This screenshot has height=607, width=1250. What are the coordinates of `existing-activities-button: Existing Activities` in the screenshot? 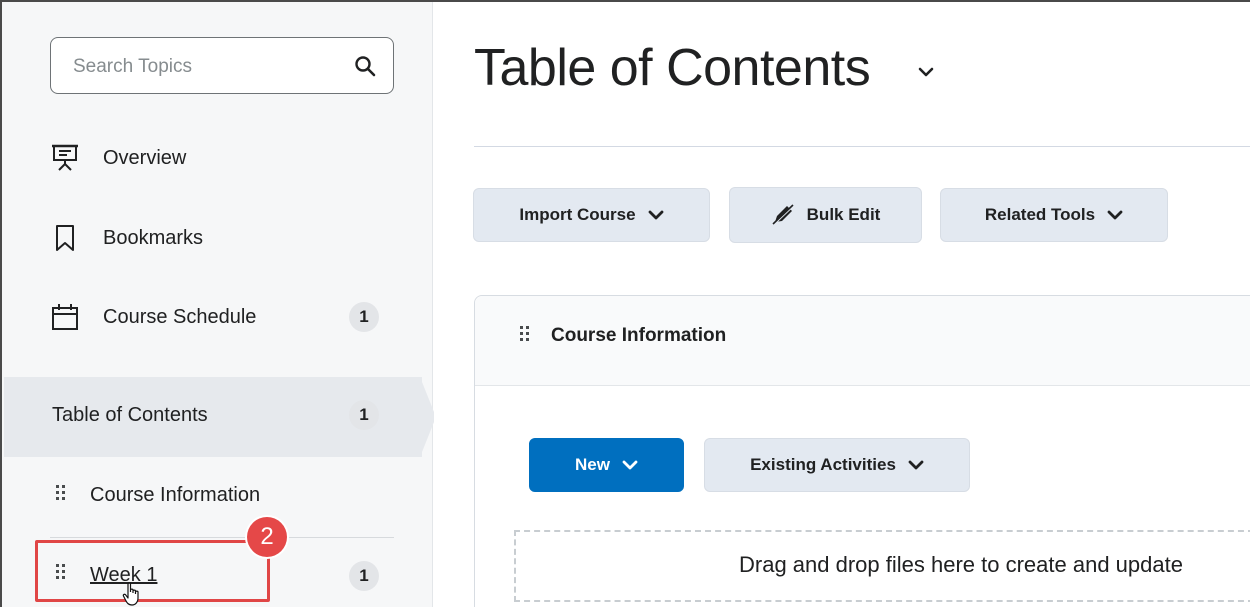 It's located at (837, 465).